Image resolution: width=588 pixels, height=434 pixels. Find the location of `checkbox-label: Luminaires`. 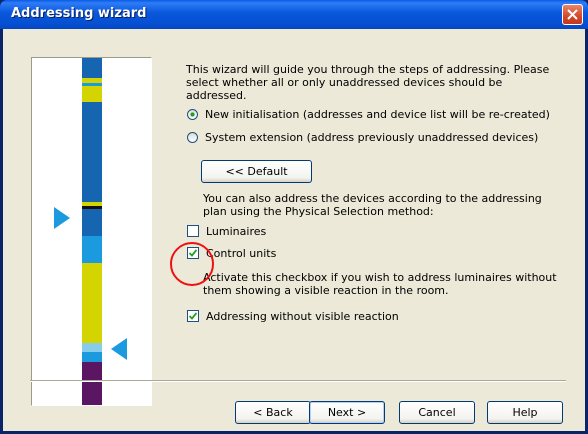

checkbox-label: Luminaires is located at coordinates (236, 231).